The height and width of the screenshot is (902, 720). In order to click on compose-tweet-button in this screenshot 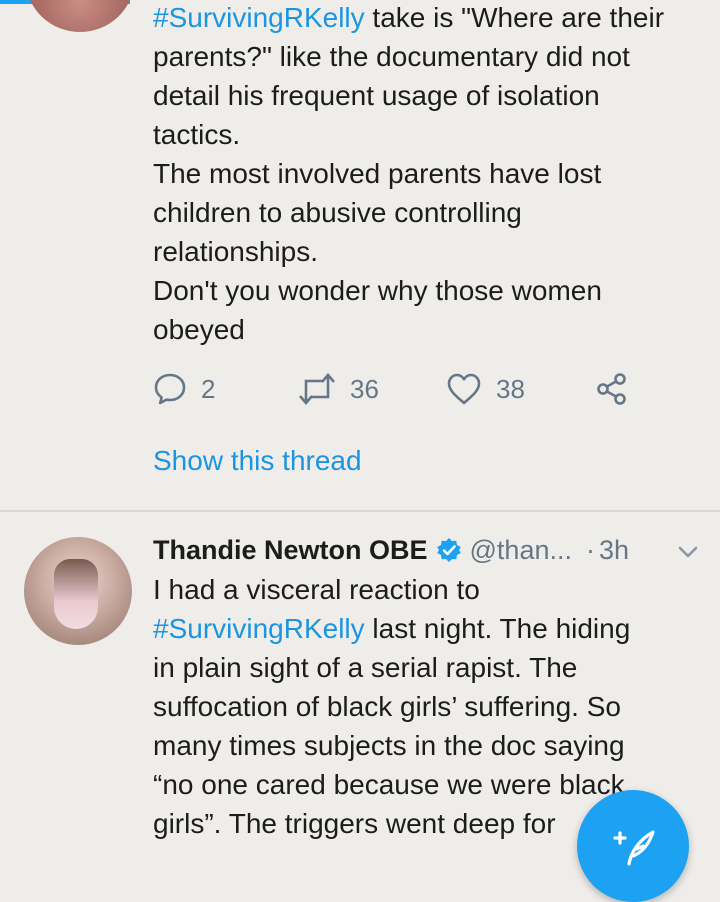, I will do `click(633, 846)`.